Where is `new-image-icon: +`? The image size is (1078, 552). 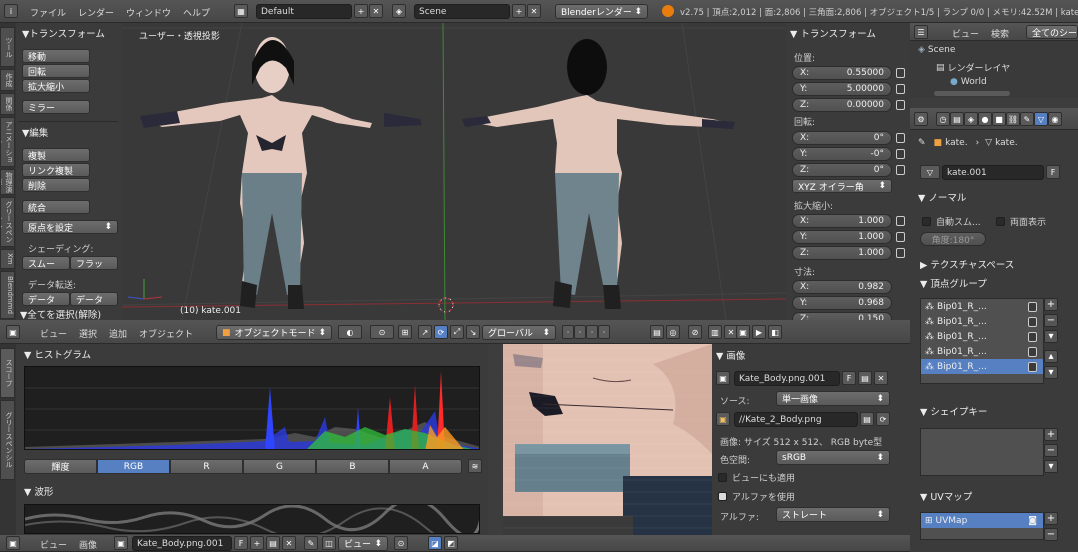
new-image-icon: + is located at coordinates (257, 543).